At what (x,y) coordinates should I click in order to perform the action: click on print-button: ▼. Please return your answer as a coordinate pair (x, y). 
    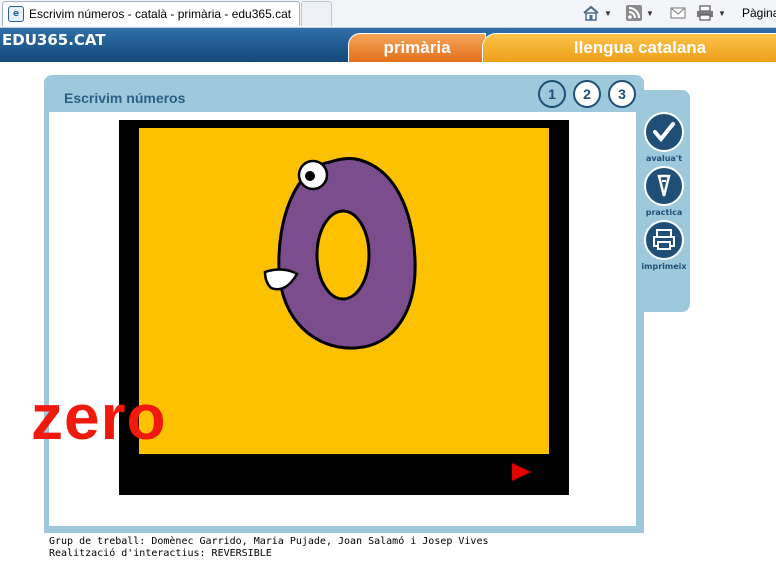
    Looking at the image, I should click on (711, 13).